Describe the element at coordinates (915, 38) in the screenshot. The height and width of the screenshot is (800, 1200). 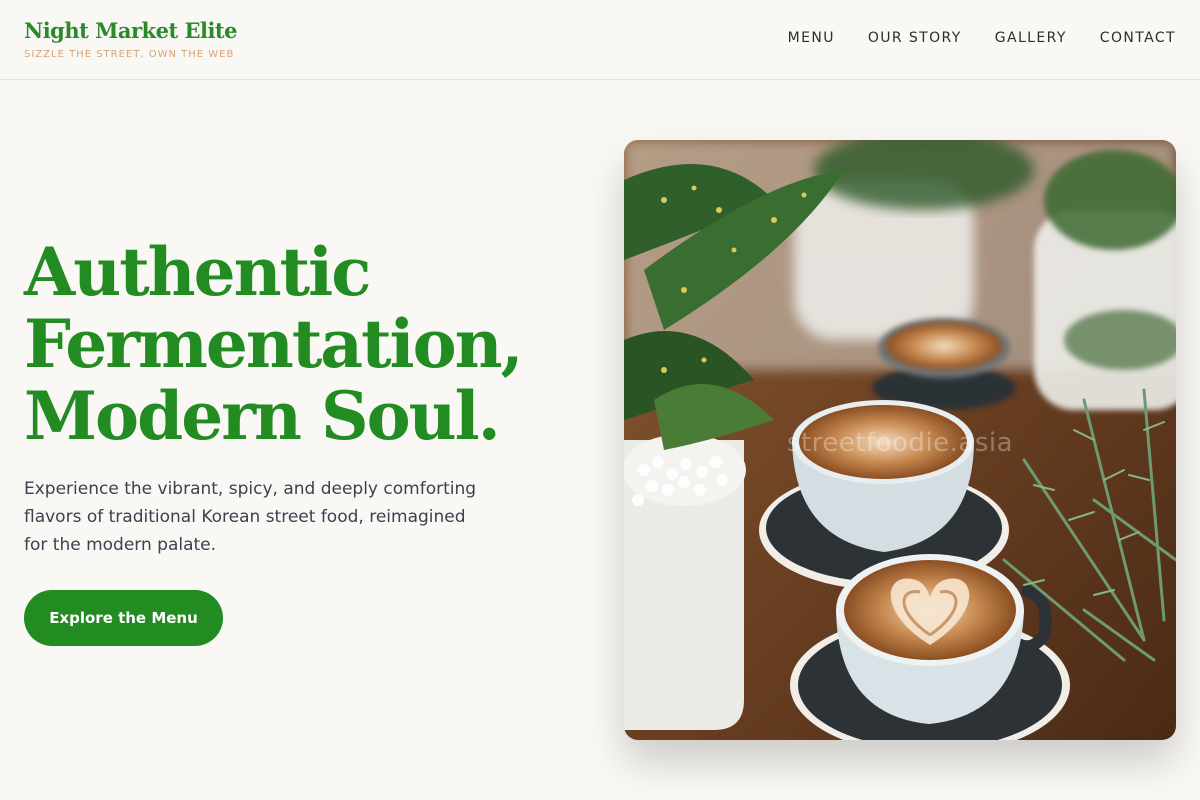
I see `nav-item-our-story: OUR STORY` at that location.